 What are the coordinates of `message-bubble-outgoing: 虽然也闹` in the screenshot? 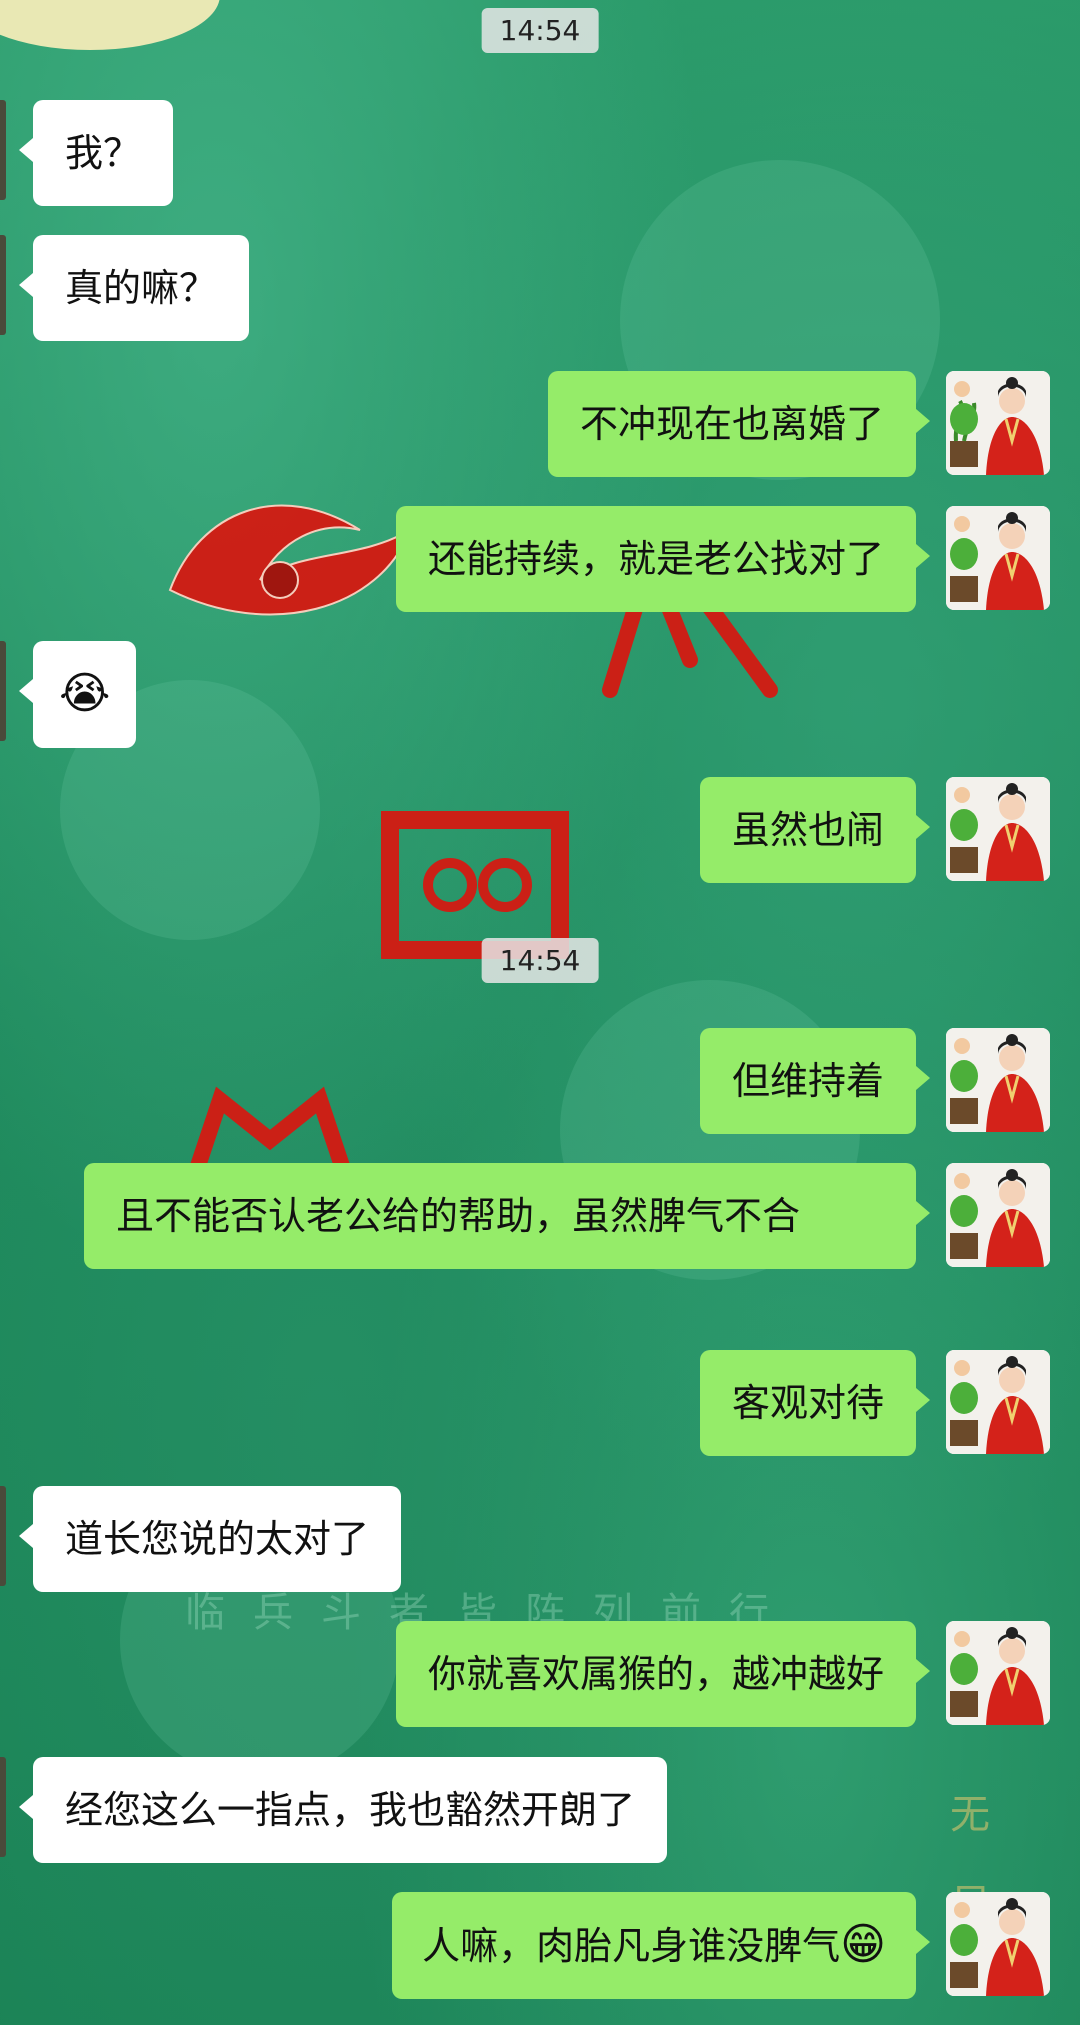 It's located at (815, 830).